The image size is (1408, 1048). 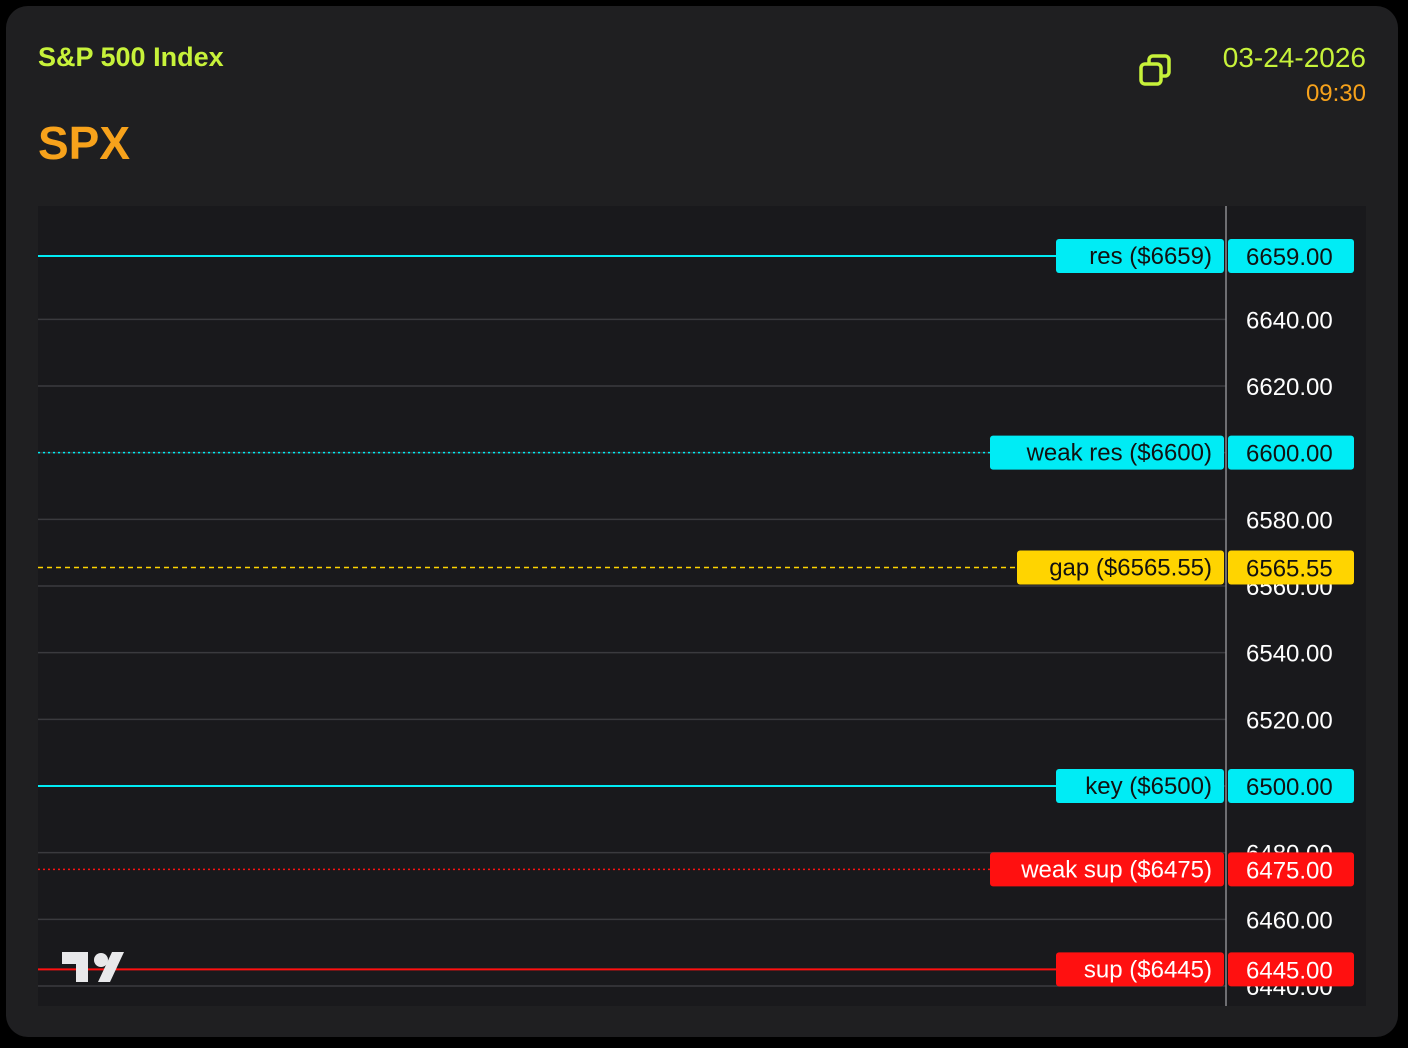 What do you see at coordinates (1289, 720) in the screenshot?
I see `y-tick-label: 6520.00` at bounding box center [1289, 720].